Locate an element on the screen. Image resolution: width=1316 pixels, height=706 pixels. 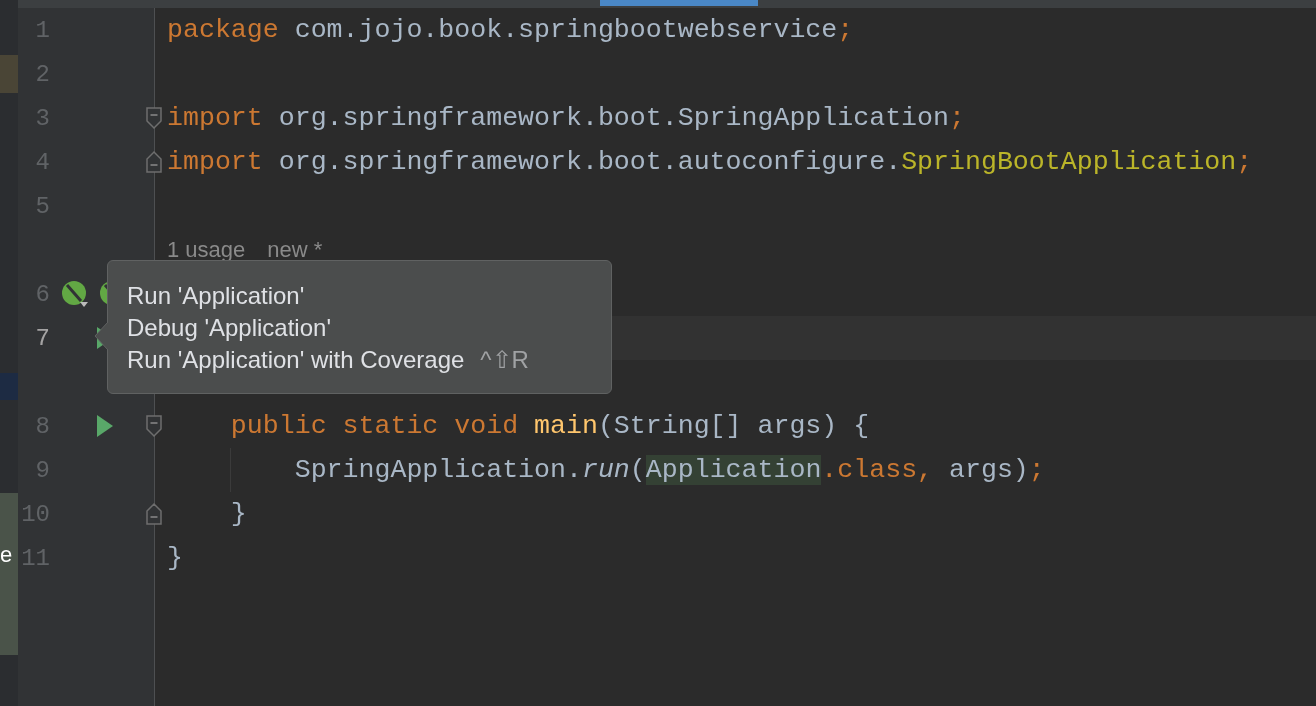
cut-off-label: e is located at coordinates (6, 555).